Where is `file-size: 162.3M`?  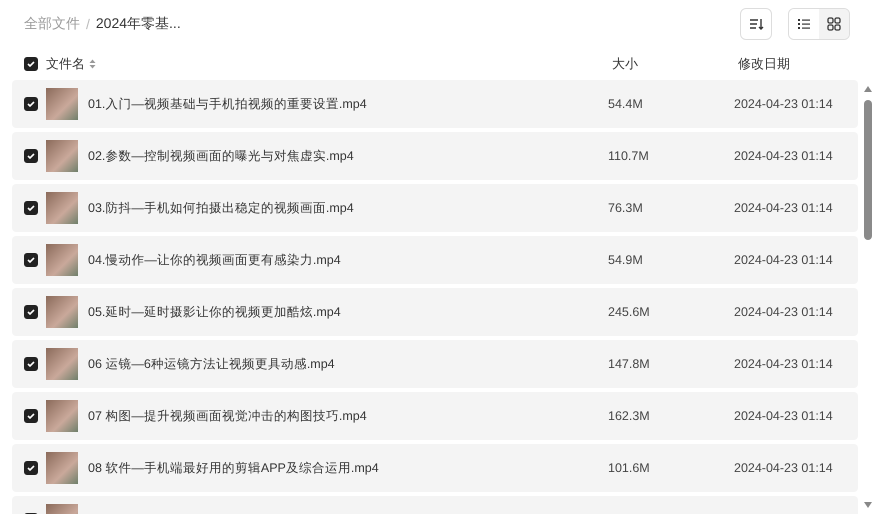 file-size: 162.3M is located at coordinates (629, 416).